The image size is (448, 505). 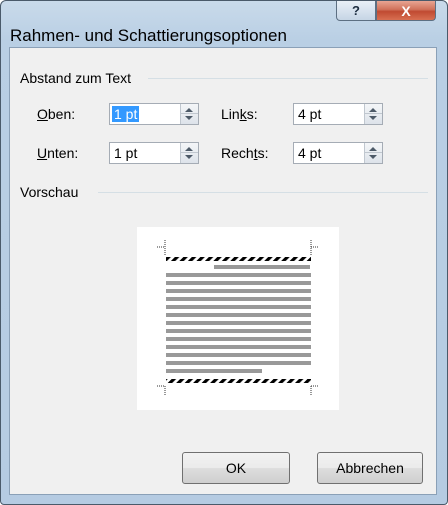 What do you see at coordinates (373, 153) in the screenshot?
I see `right-spin-arrows` at bounding box center [373, 153].